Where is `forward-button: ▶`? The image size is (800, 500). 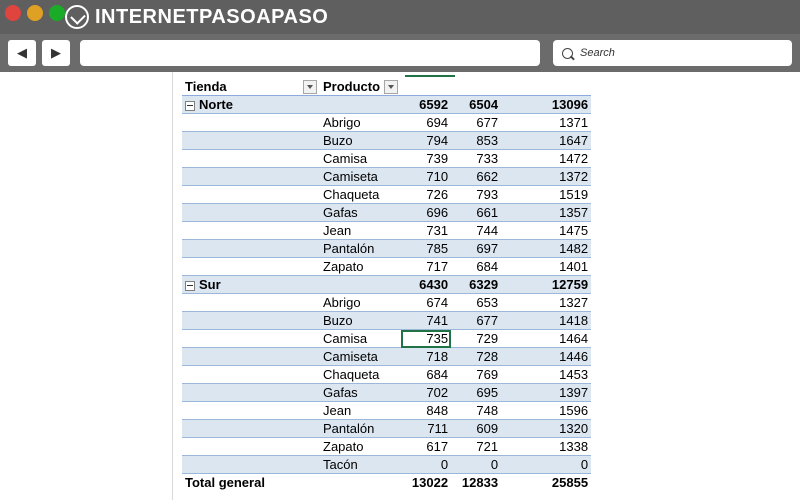
forward-button: ▶ is located at coordinates (56, 53).